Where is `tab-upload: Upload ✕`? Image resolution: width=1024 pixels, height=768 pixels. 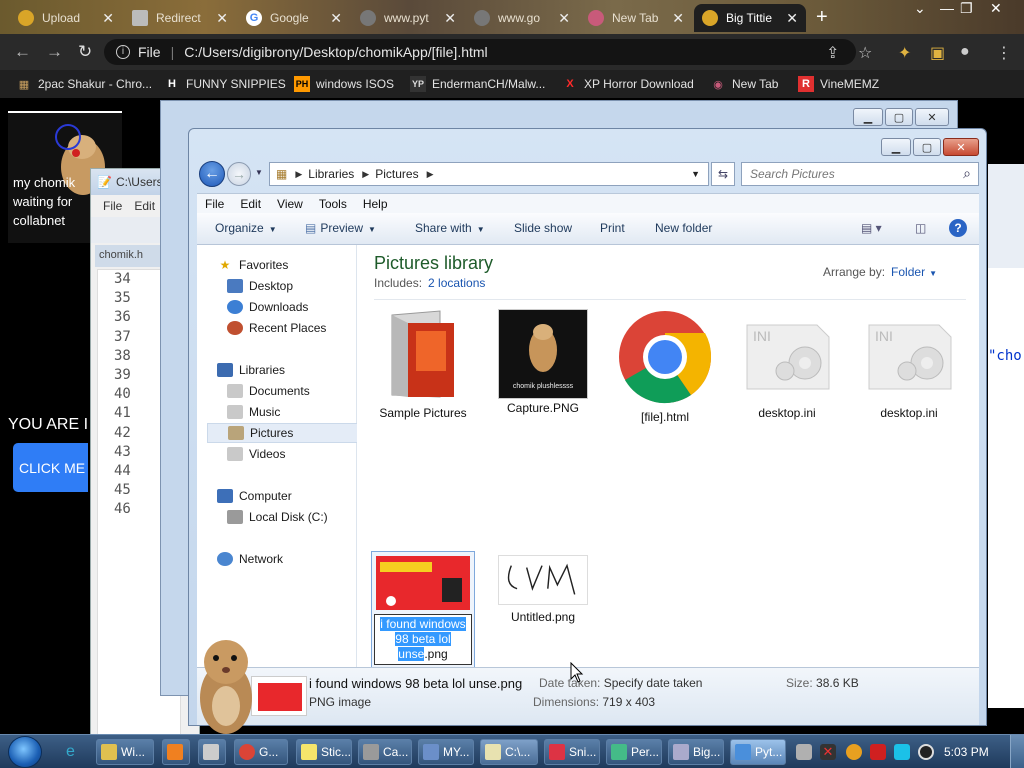
tab-upload: Upload ✕ is located at coordinates (66, 18).